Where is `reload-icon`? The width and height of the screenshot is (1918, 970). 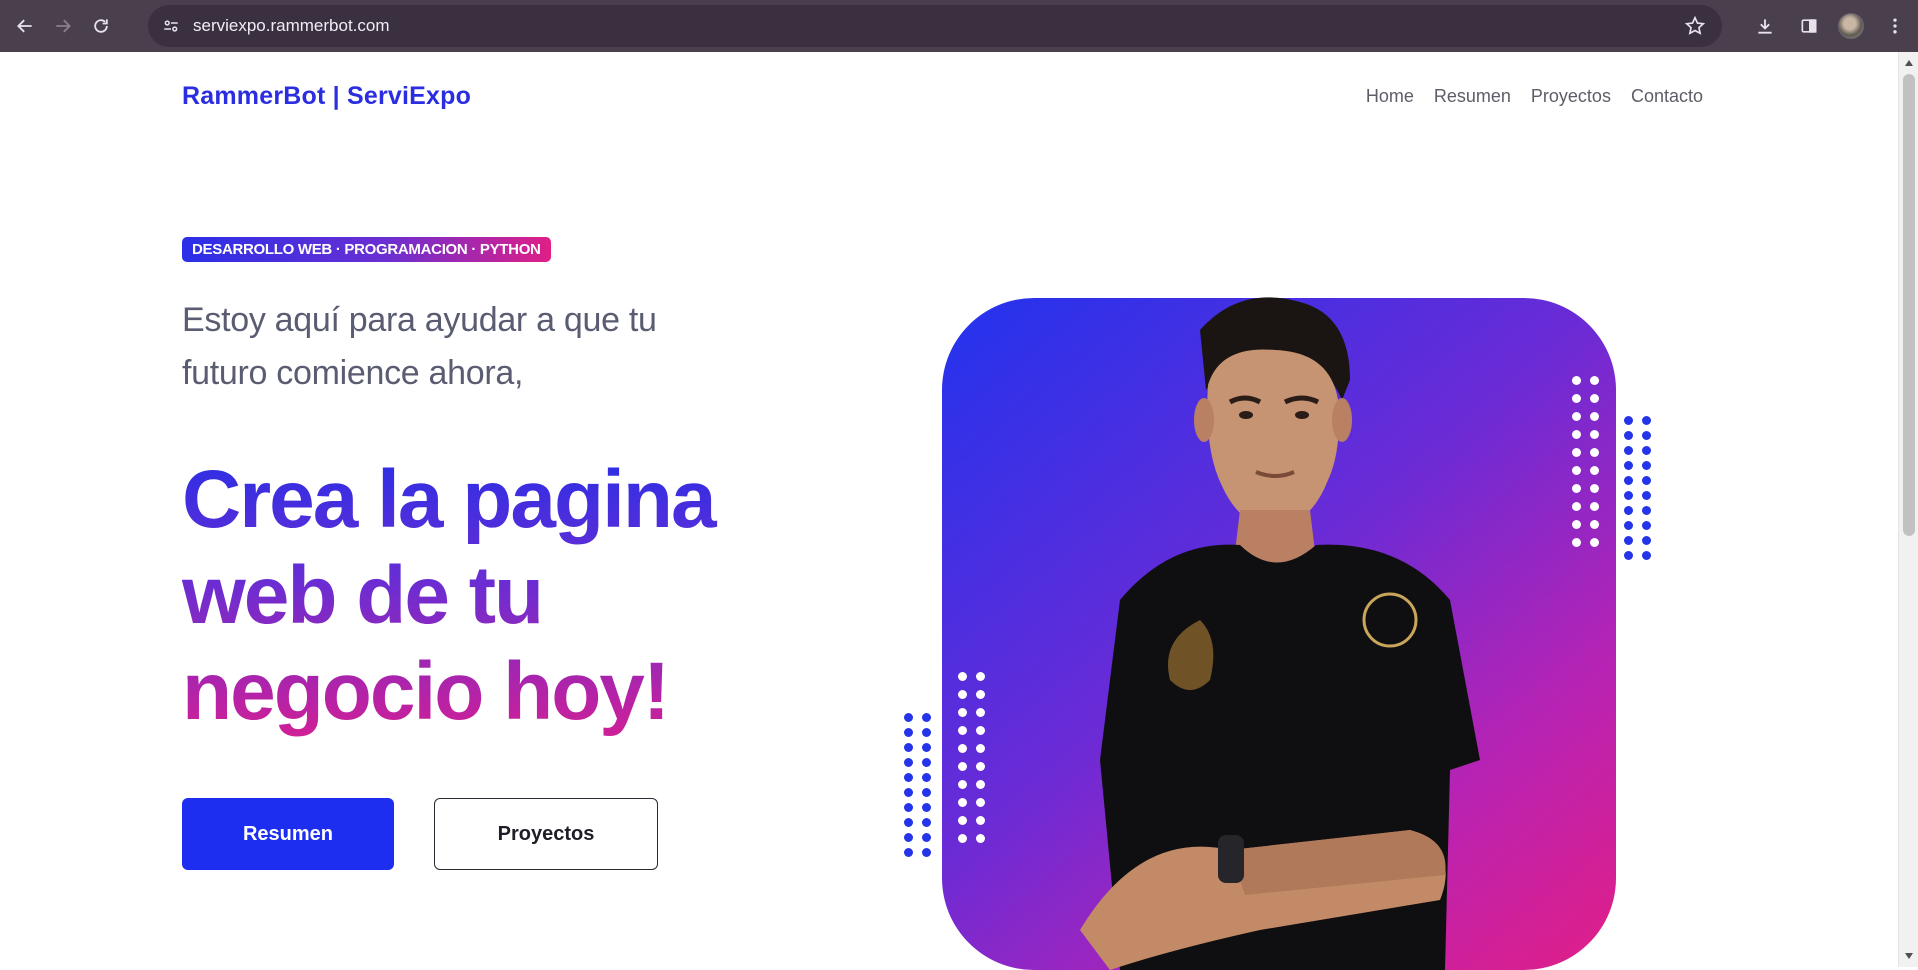
reload-icon is located at coordinates (101, 26).